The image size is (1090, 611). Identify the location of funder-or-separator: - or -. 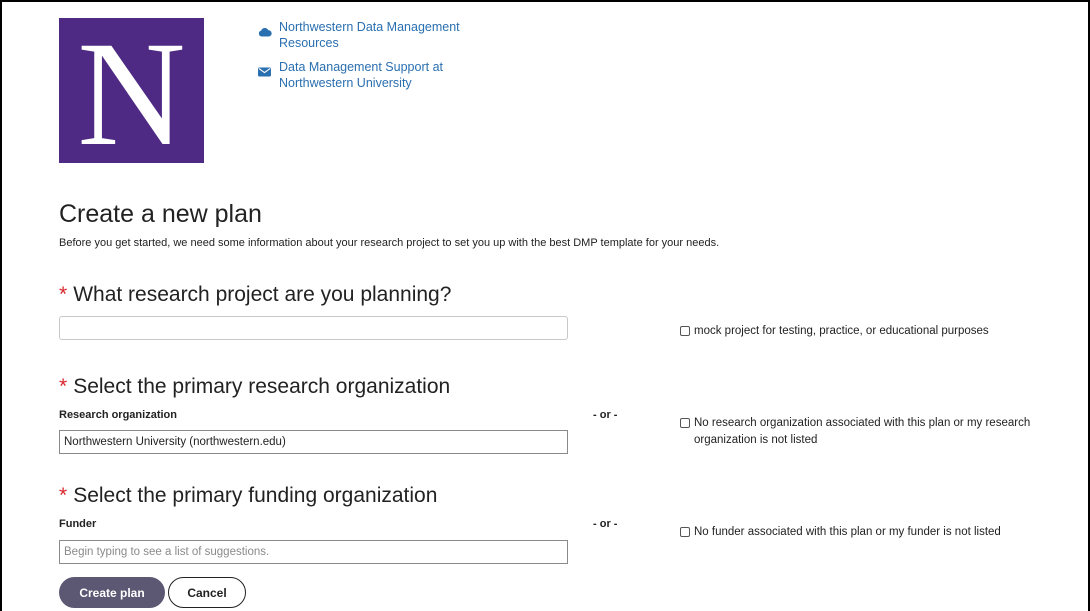
(605, 524).